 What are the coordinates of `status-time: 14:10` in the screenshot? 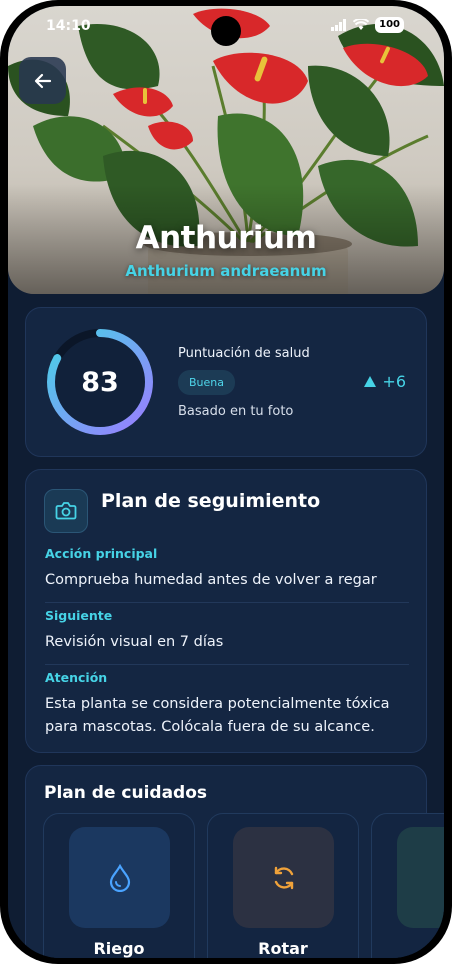 It's located at (68, 26).